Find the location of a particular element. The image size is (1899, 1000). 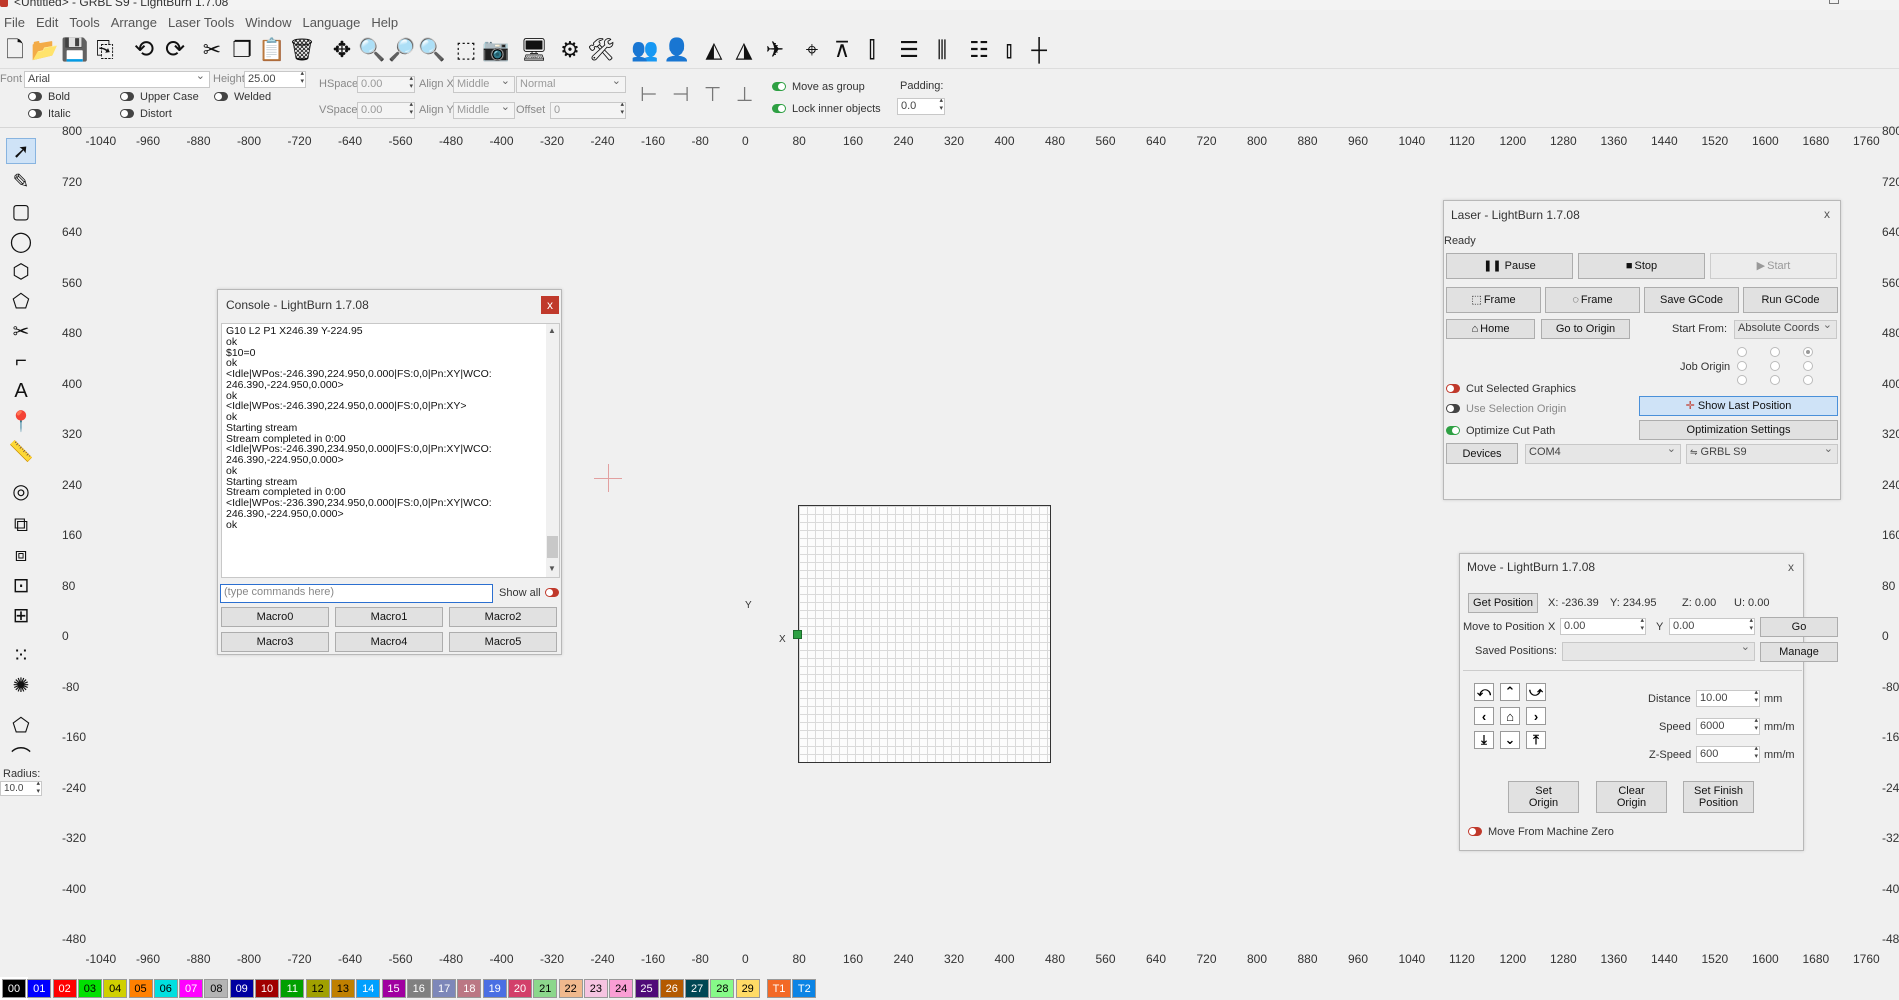

settings-icon: ⚙ is located at coordinates (570, 50).